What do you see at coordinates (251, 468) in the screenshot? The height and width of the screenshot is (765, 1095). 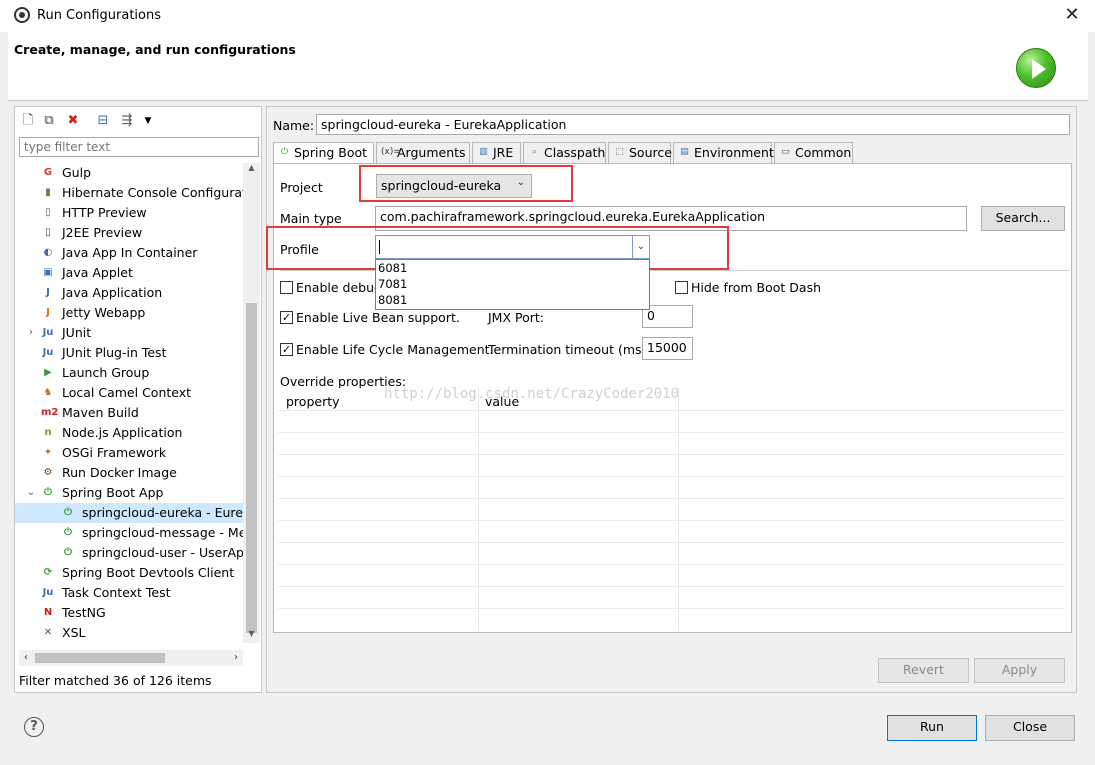 I see `scroll-thumb` at bounding box center [251, 468].